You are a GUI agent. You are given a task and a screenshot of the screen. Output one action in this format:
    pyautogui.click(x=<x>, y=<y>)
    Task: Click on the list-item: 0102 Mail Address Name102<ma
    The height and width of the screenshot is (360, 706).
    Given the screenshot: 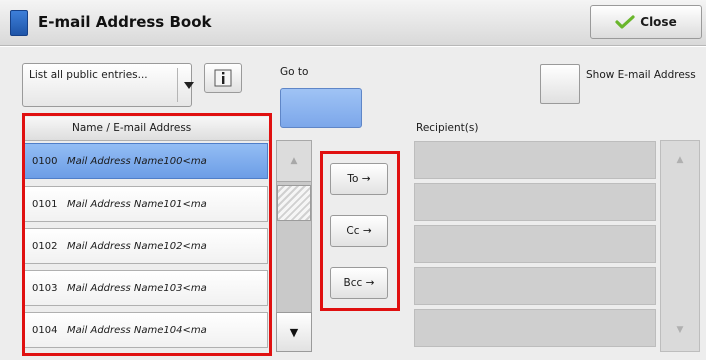 What is the action you would take?
    pyautogui.click(x=146, y=246)
    